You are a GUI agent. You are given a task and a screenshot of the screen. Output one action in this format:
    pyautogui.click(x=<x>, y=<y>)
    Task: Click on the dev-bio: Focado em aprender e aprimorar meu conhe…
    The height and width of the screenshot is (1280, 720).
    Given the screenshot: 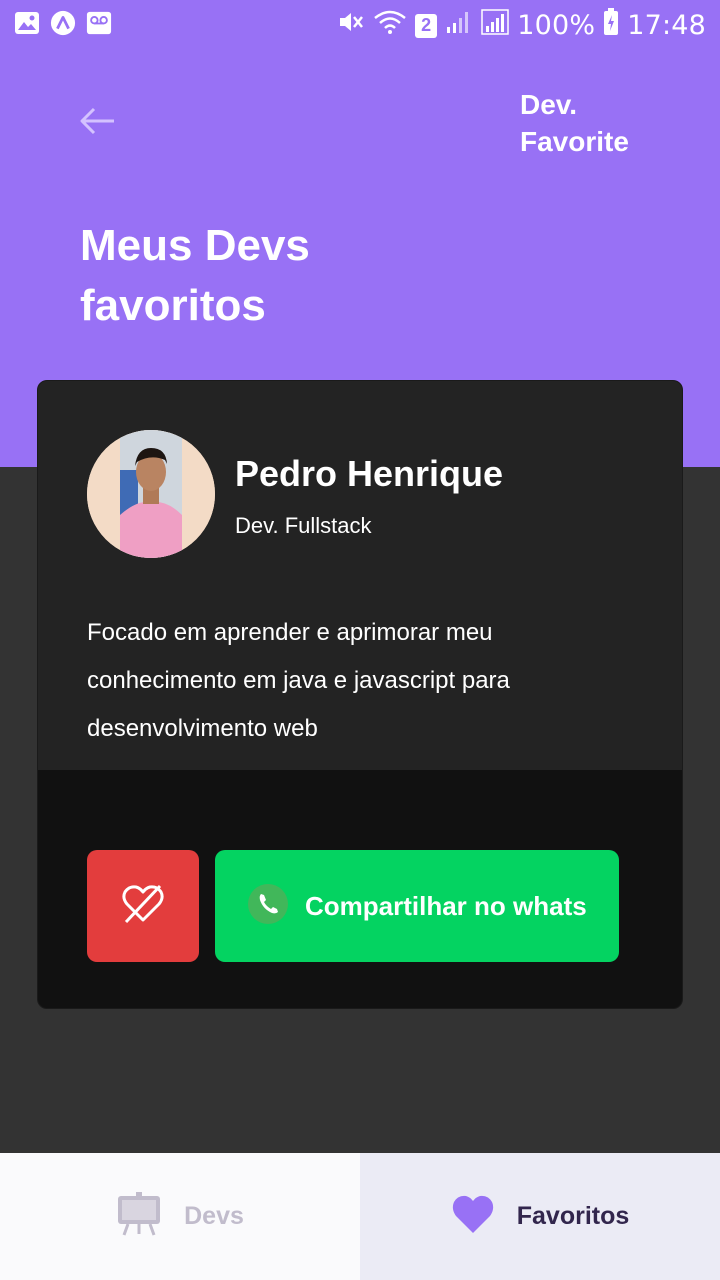 What is the action you would take?
    pyautogui.click(x=298, y=680)
    